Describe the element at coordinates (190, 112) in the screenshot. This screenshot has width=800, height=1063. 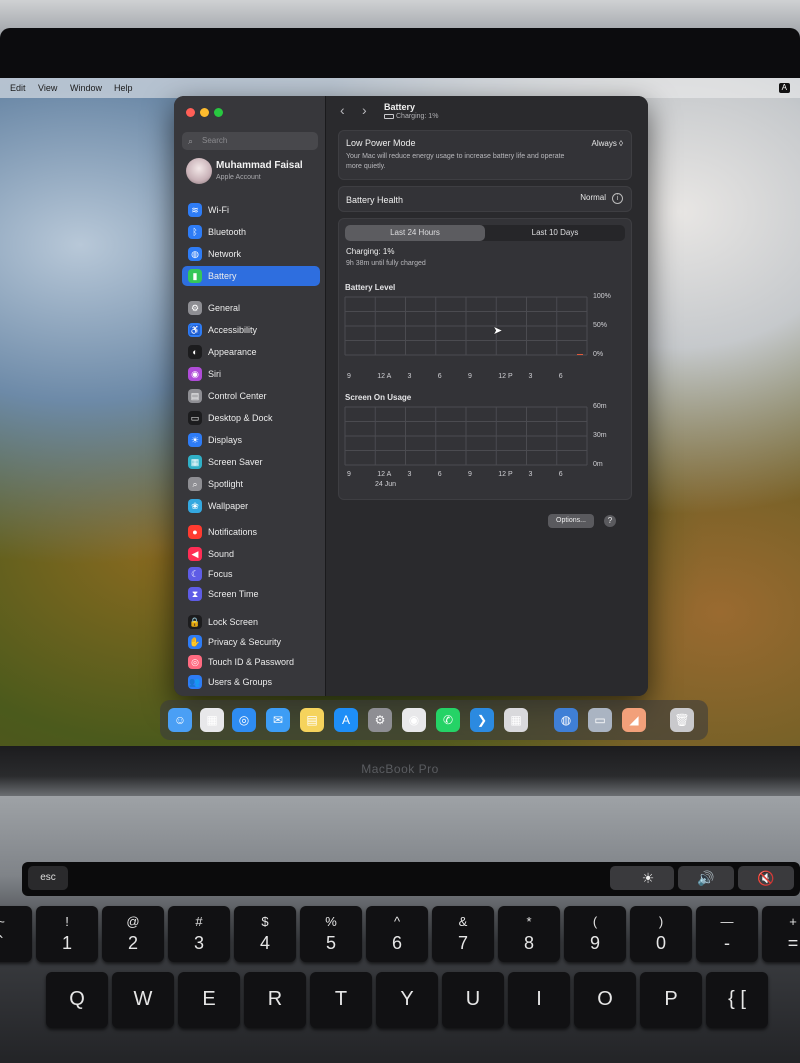
I see `close-window-button` at that location.